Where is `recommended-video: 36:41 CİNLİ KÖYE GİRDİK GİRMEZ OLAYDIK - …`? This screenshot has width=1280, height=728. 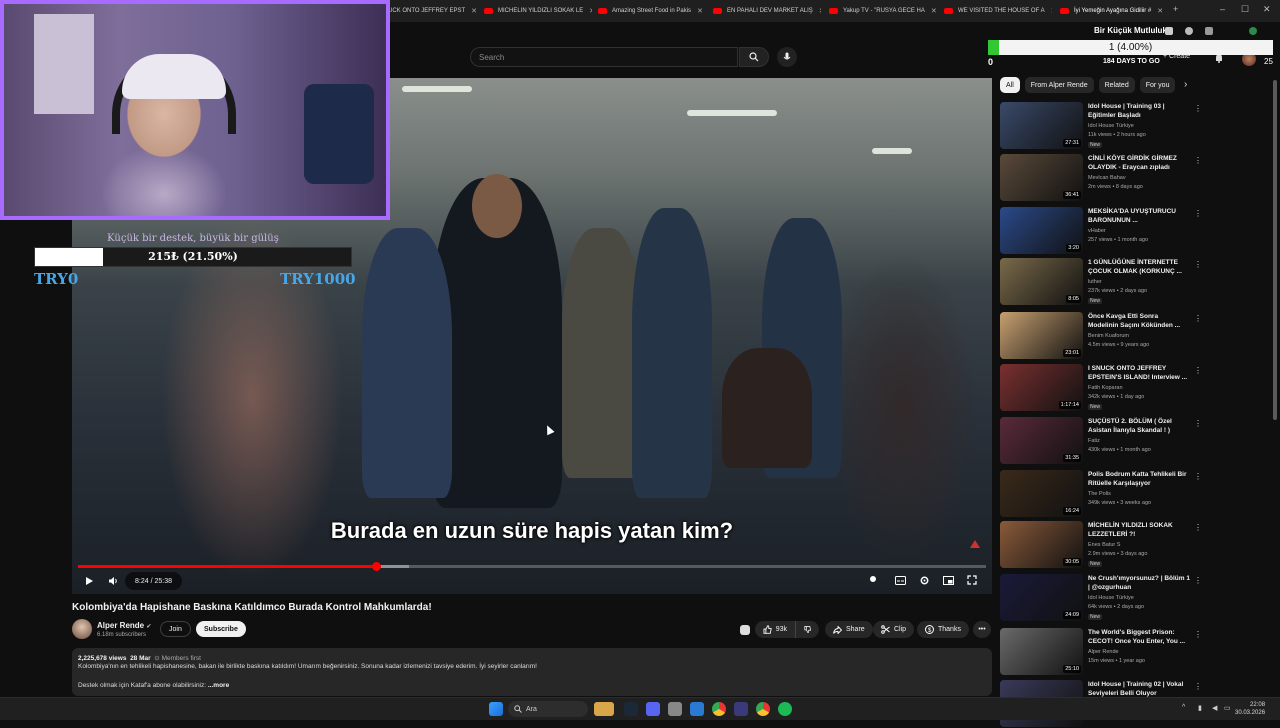
recommended-video: 36:41 CİNLİ KÖYE GİRDİK GİRMEZ OLAYDIK - … is located at coordinates (1102, 178).